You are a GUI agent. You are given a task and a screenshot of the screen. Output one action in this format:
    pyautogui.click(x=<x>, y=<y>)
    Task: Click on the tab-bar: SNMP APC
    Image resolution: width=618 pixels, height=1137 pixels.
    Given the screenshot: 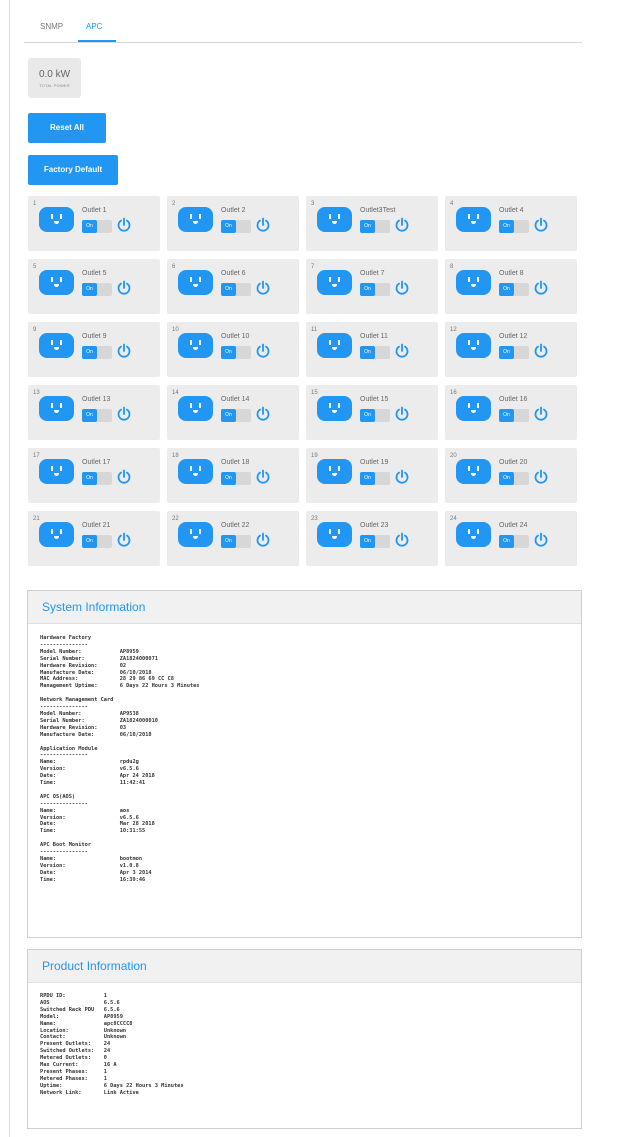 What is the action you would take?
    pyautogui.click(x=303, y=28)
    